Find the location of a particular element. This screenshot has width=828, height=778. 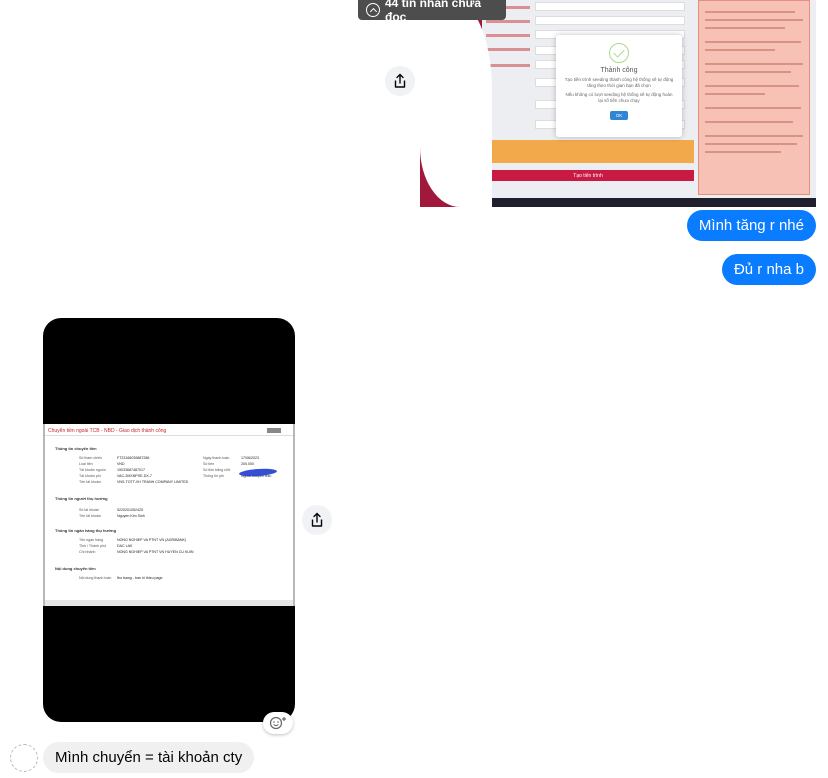

modal-ok-button: OK is located at coordinates (619, 115).